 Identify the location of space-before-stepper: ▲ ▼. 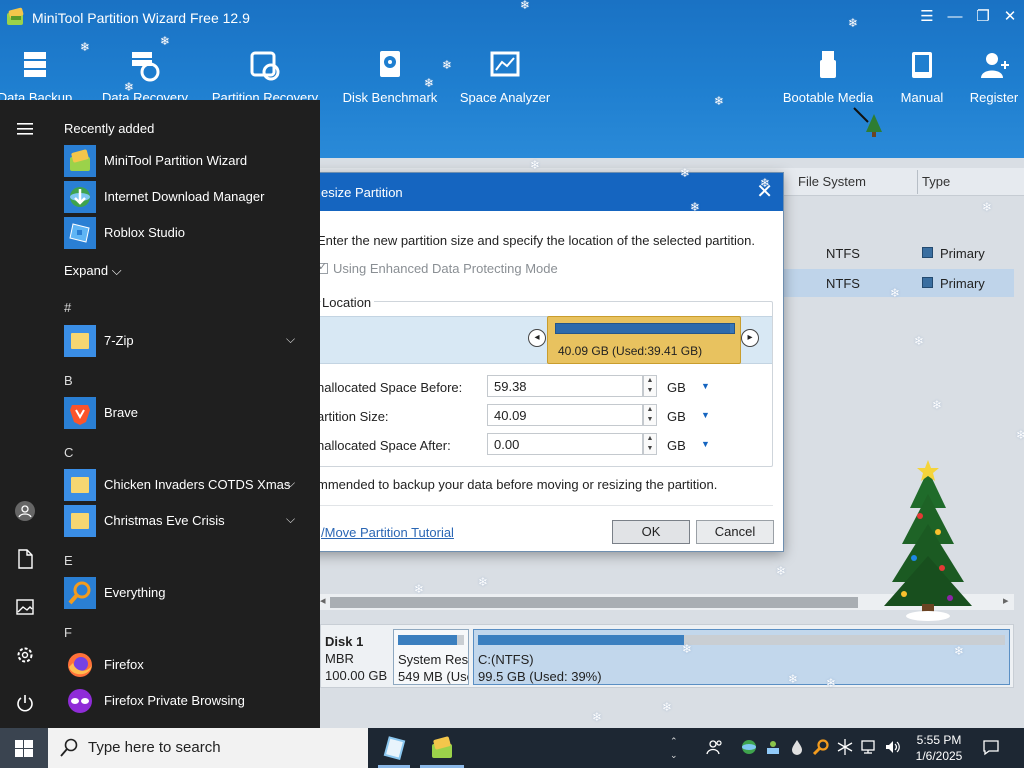
(650, 386).